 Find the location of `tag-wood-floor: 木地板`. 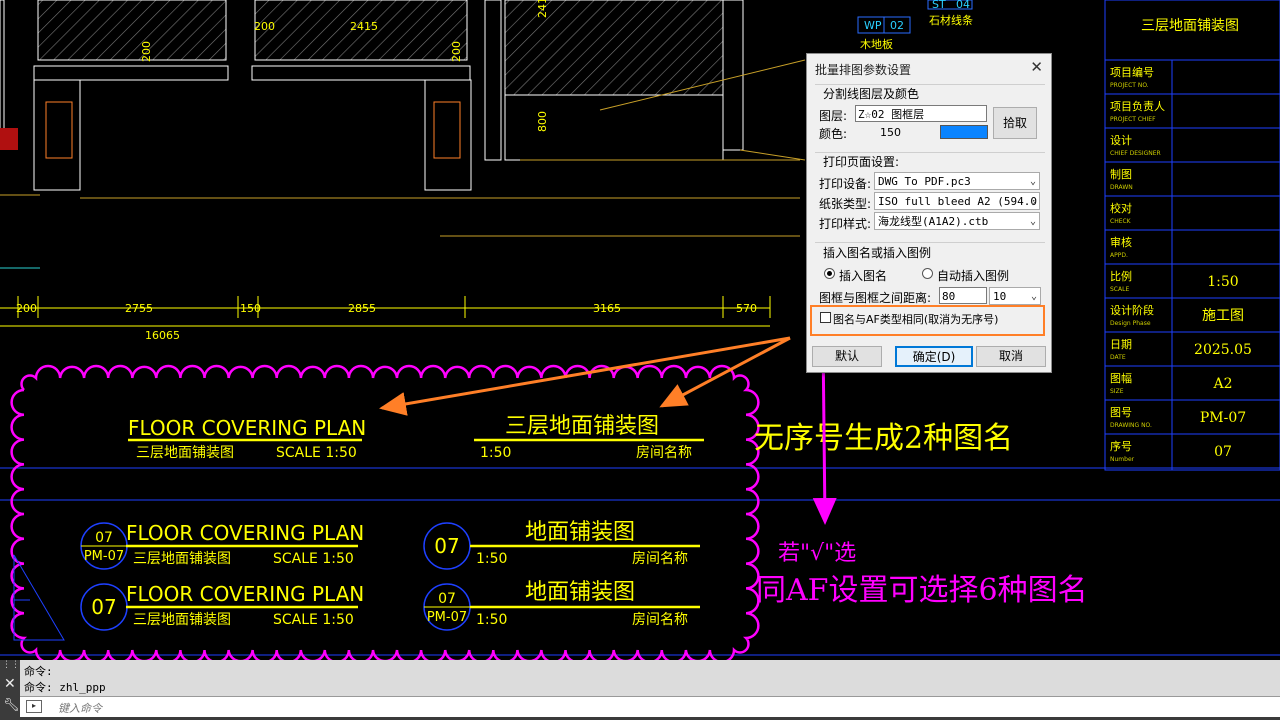

tag-wood-floor: 木地板 is located at coordinates (876, 44).